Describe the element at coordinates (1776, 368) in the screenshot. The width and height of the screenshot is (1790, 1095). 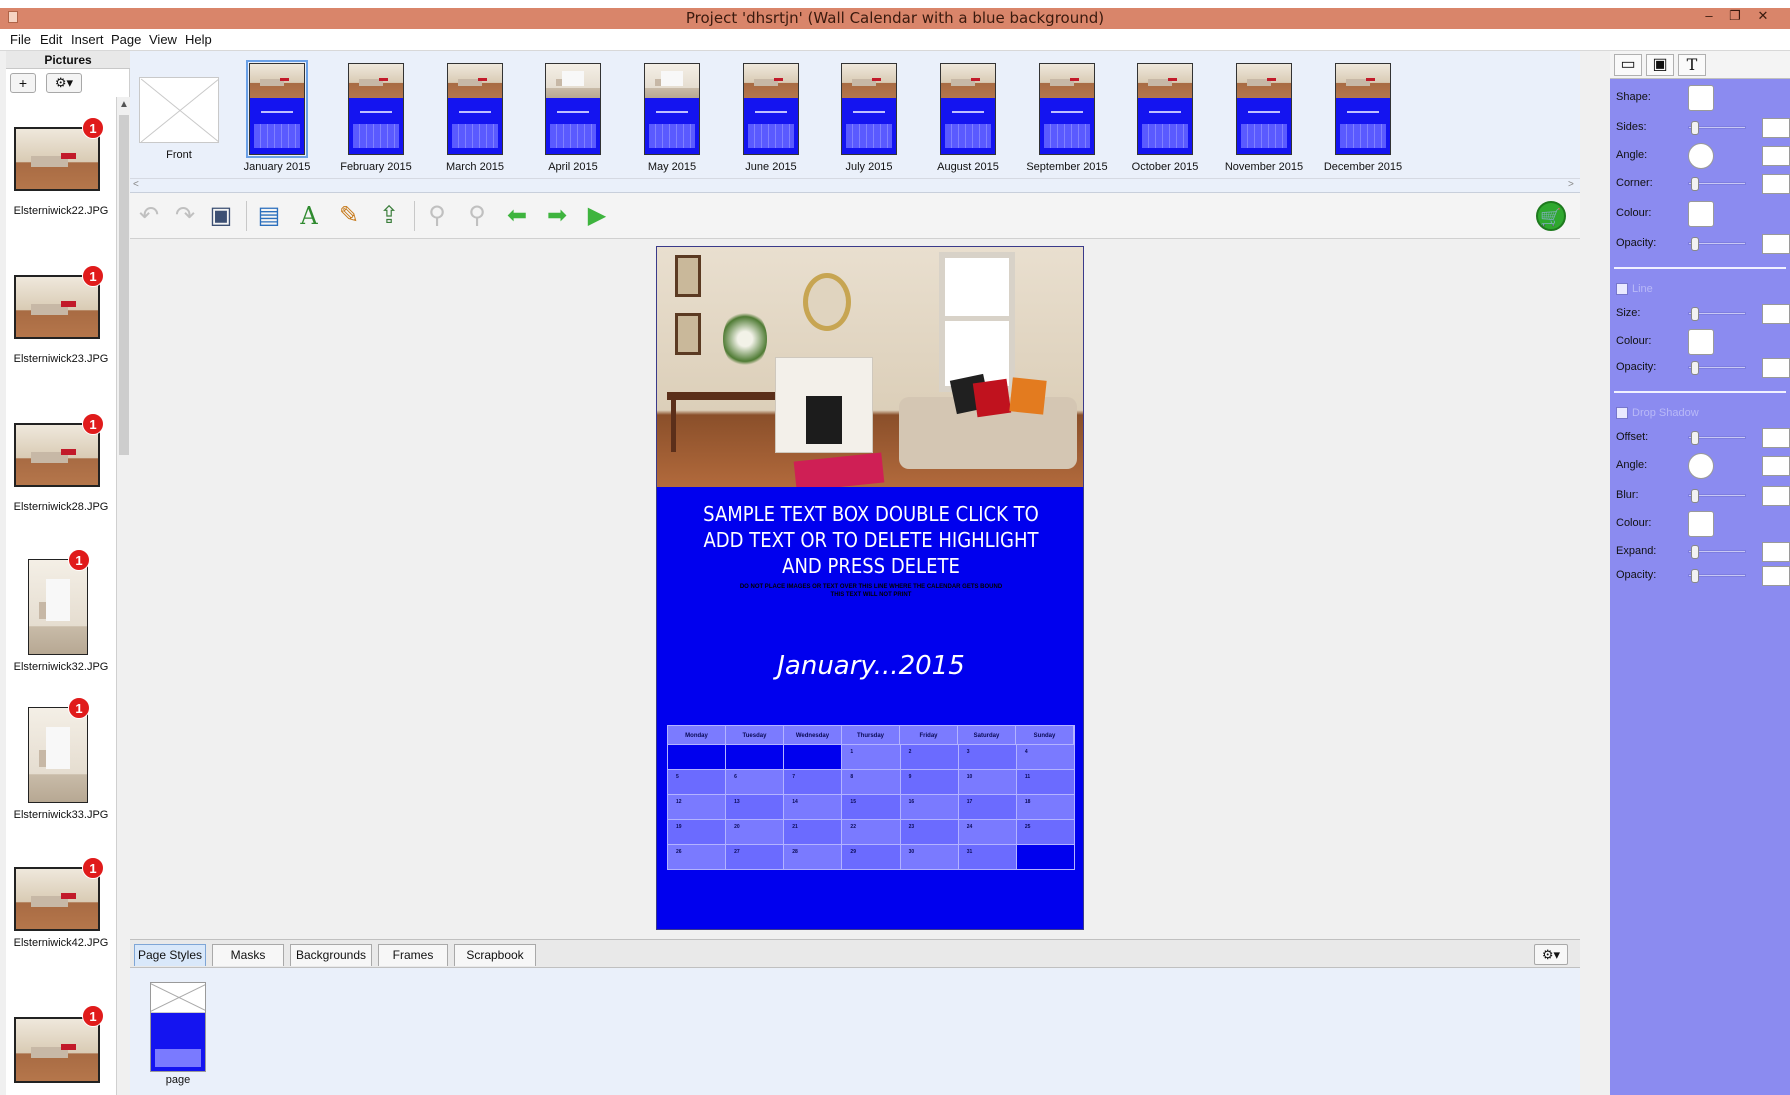
I see `line-opacity-value` at that location.